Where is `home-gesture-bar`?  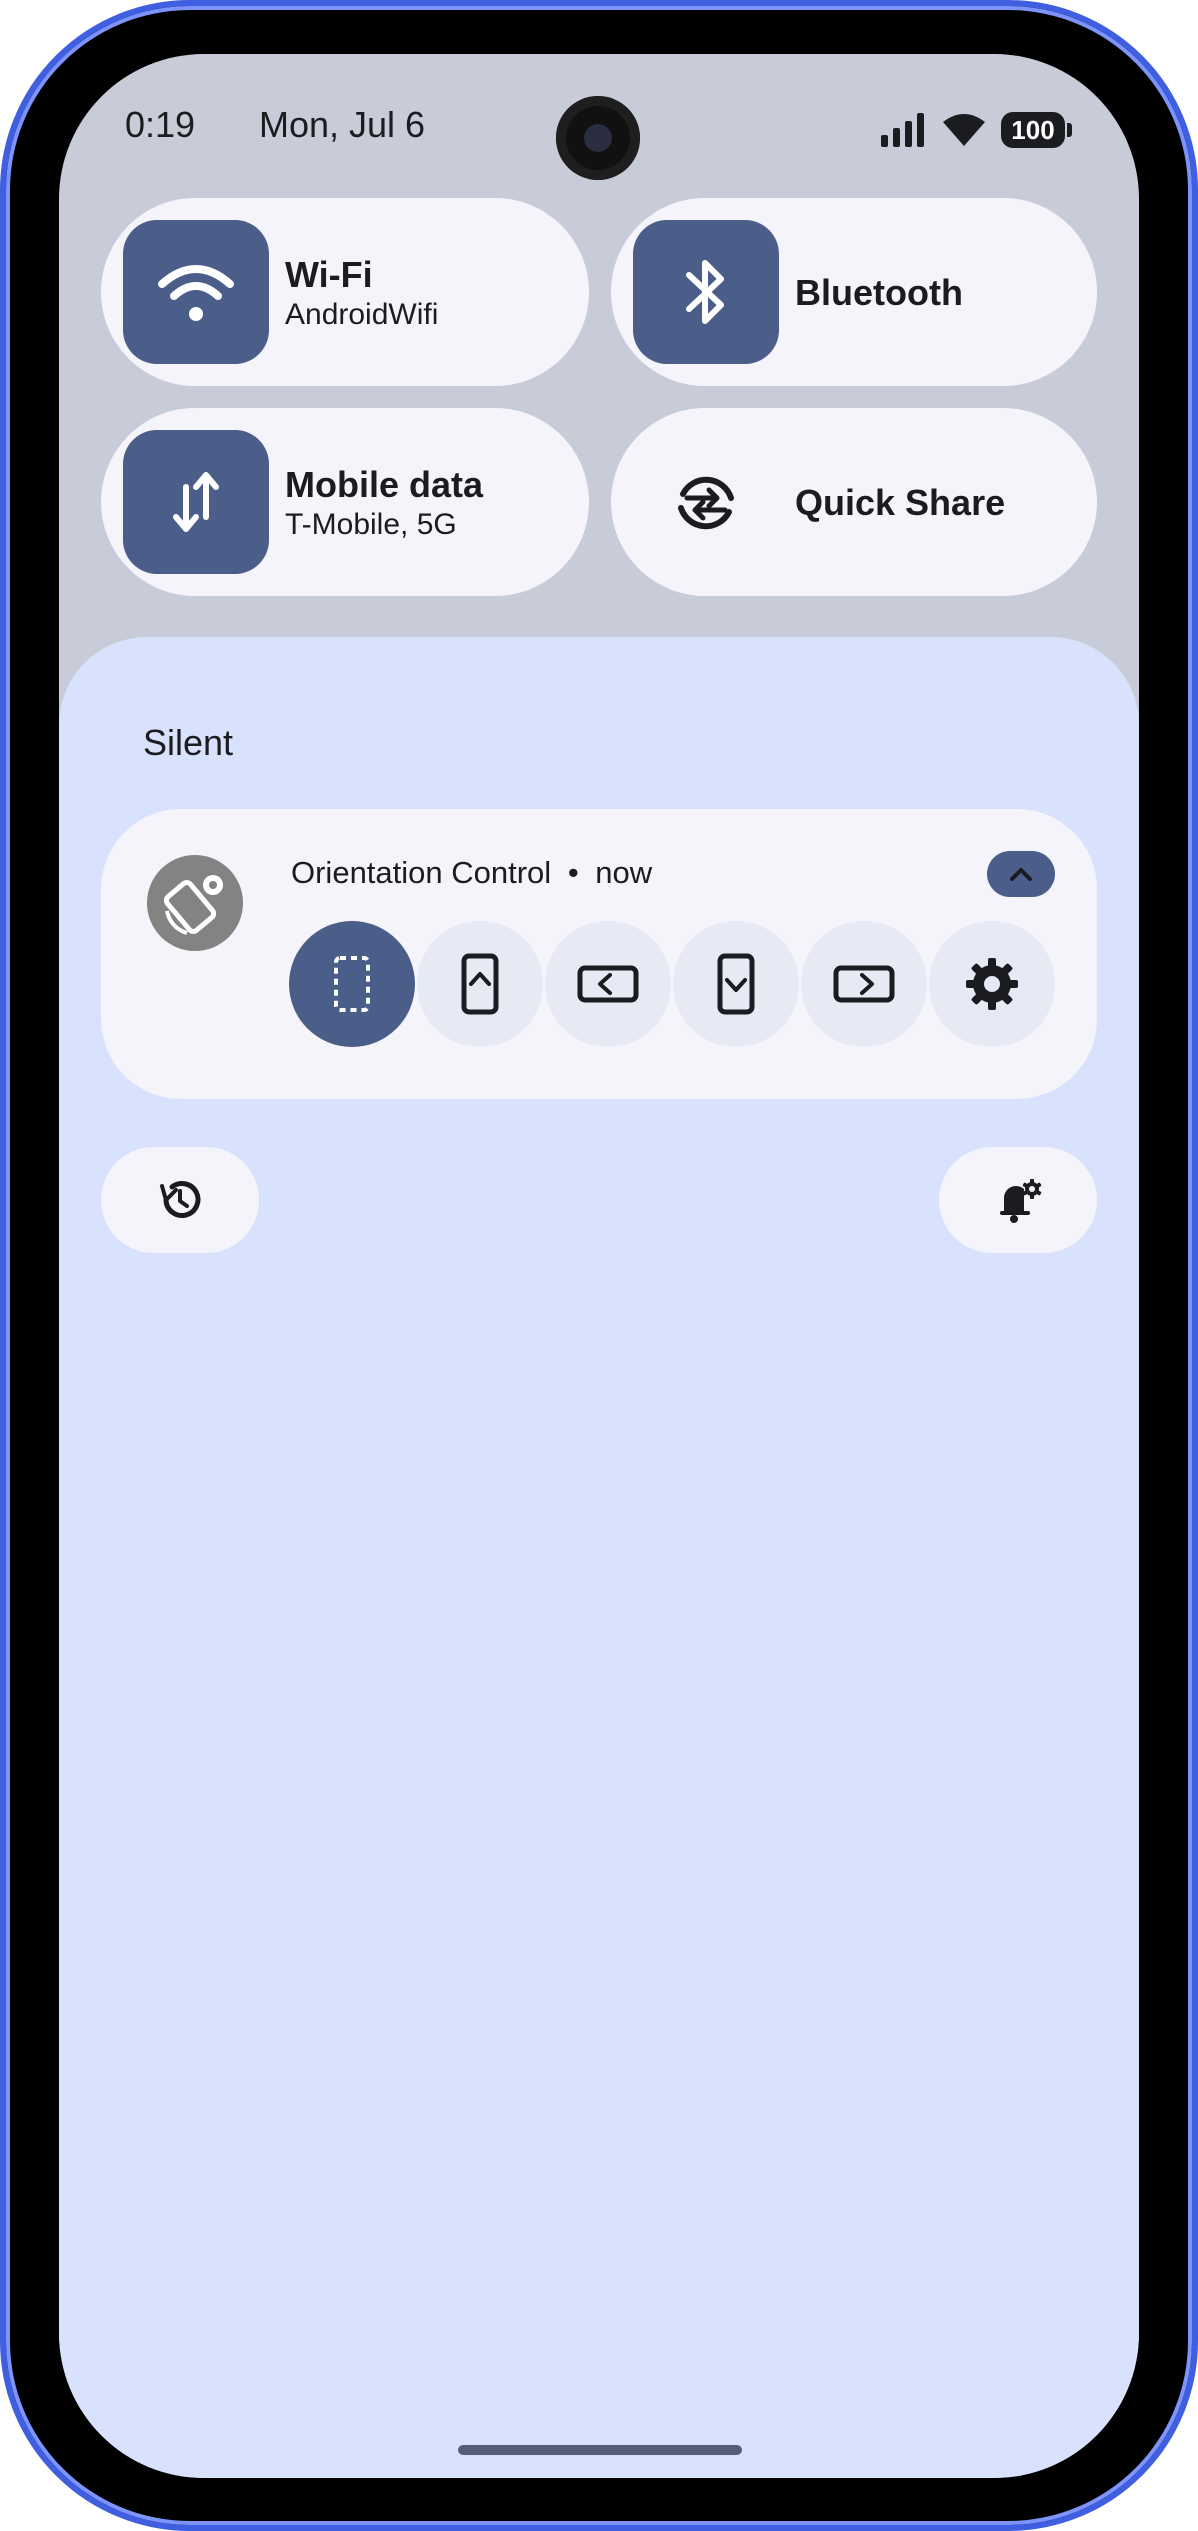
home-gesture-bar is located at coordinates (600, 2450).